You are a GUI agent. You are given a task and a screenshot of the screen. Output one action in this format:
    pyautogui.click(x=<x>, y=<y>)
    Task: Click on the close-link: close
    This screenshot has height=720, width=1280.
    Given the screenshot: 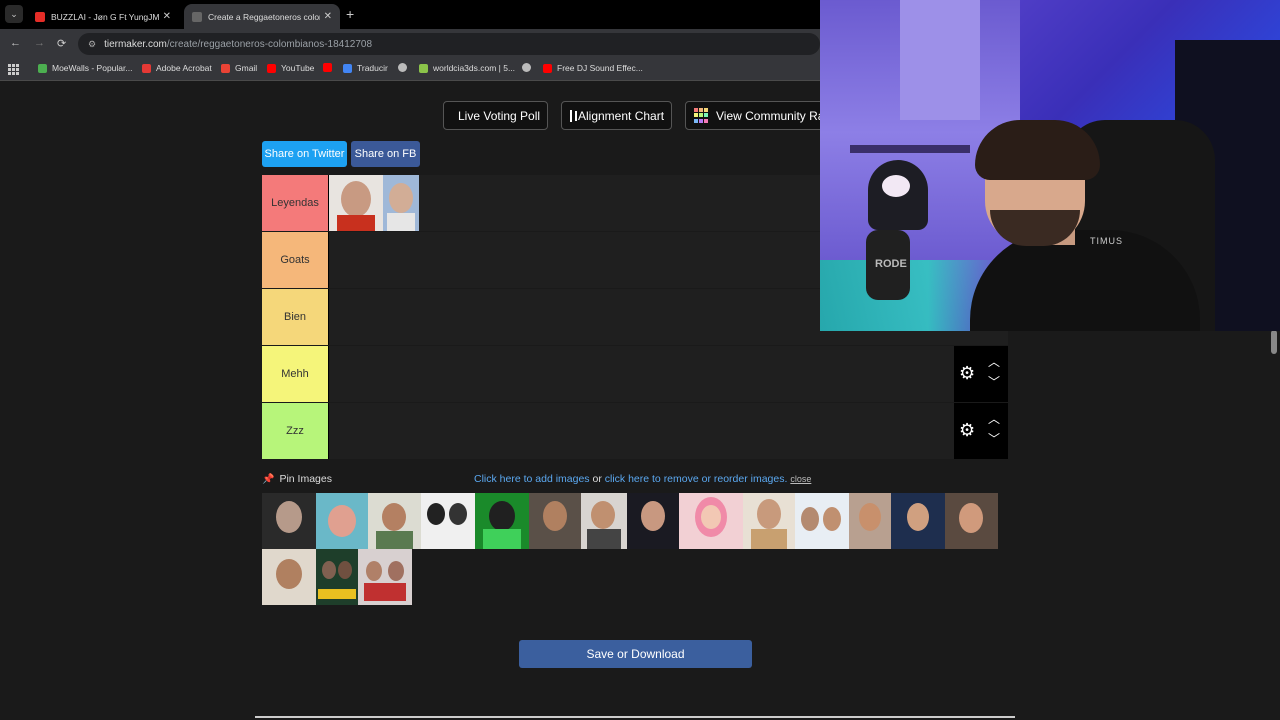 What is the action you would take?
    pyautogui.click(x=800, y=479)
    